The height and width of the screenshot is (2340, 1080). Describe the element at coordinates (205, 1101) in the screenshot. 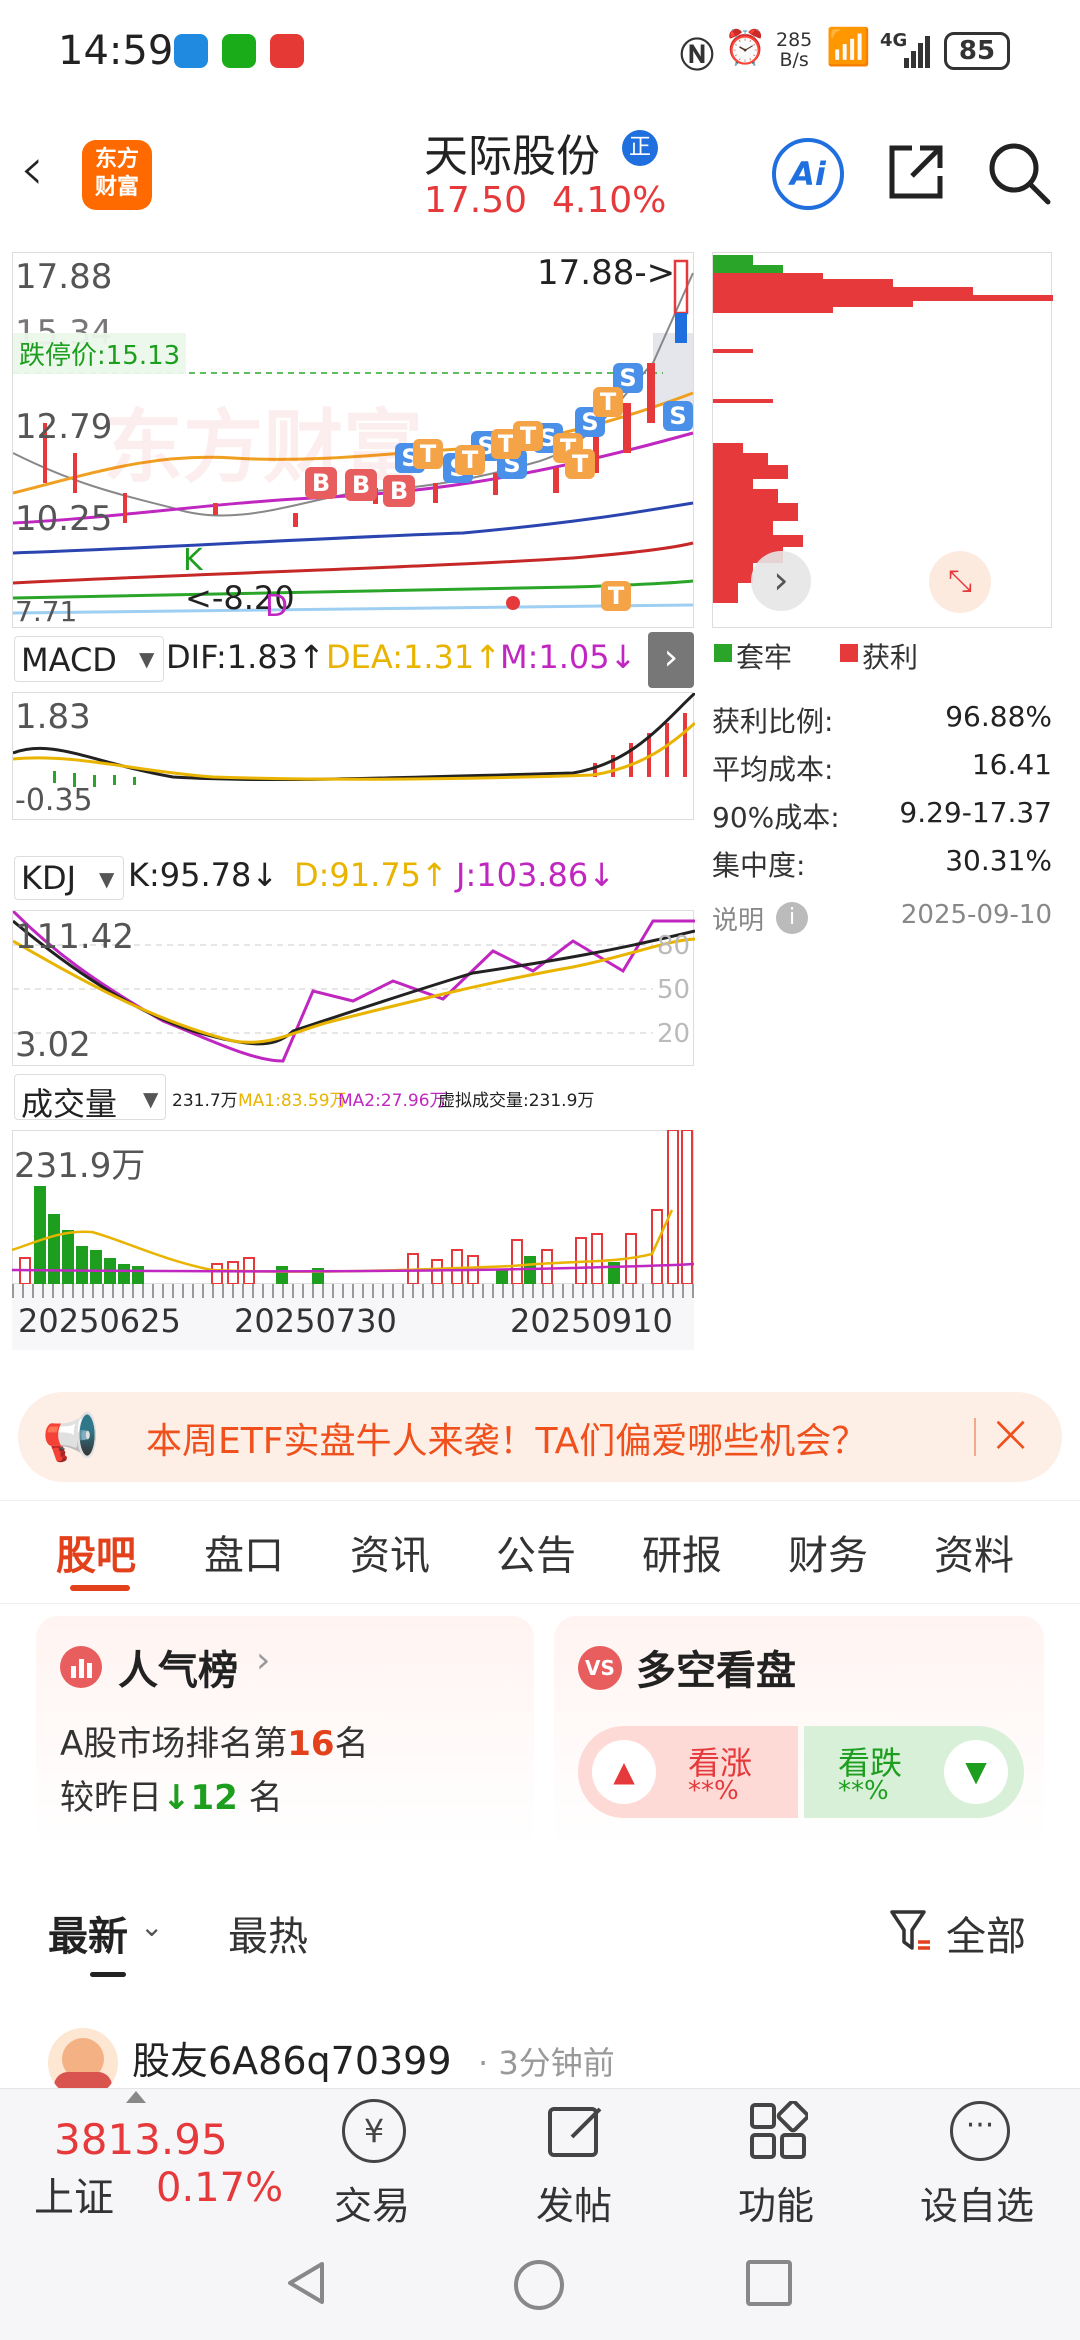

I see `volume-value: 231.7万` at that location.